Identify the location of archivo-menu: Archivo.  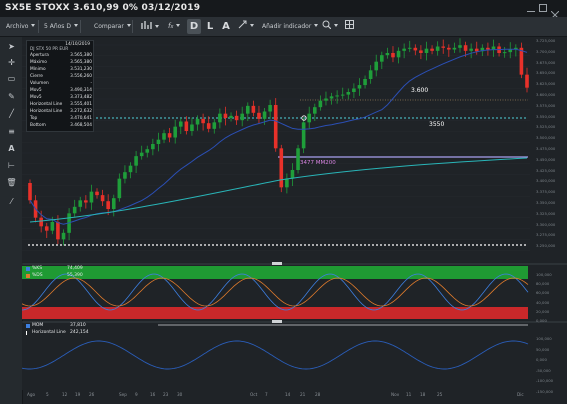
(21, 26).